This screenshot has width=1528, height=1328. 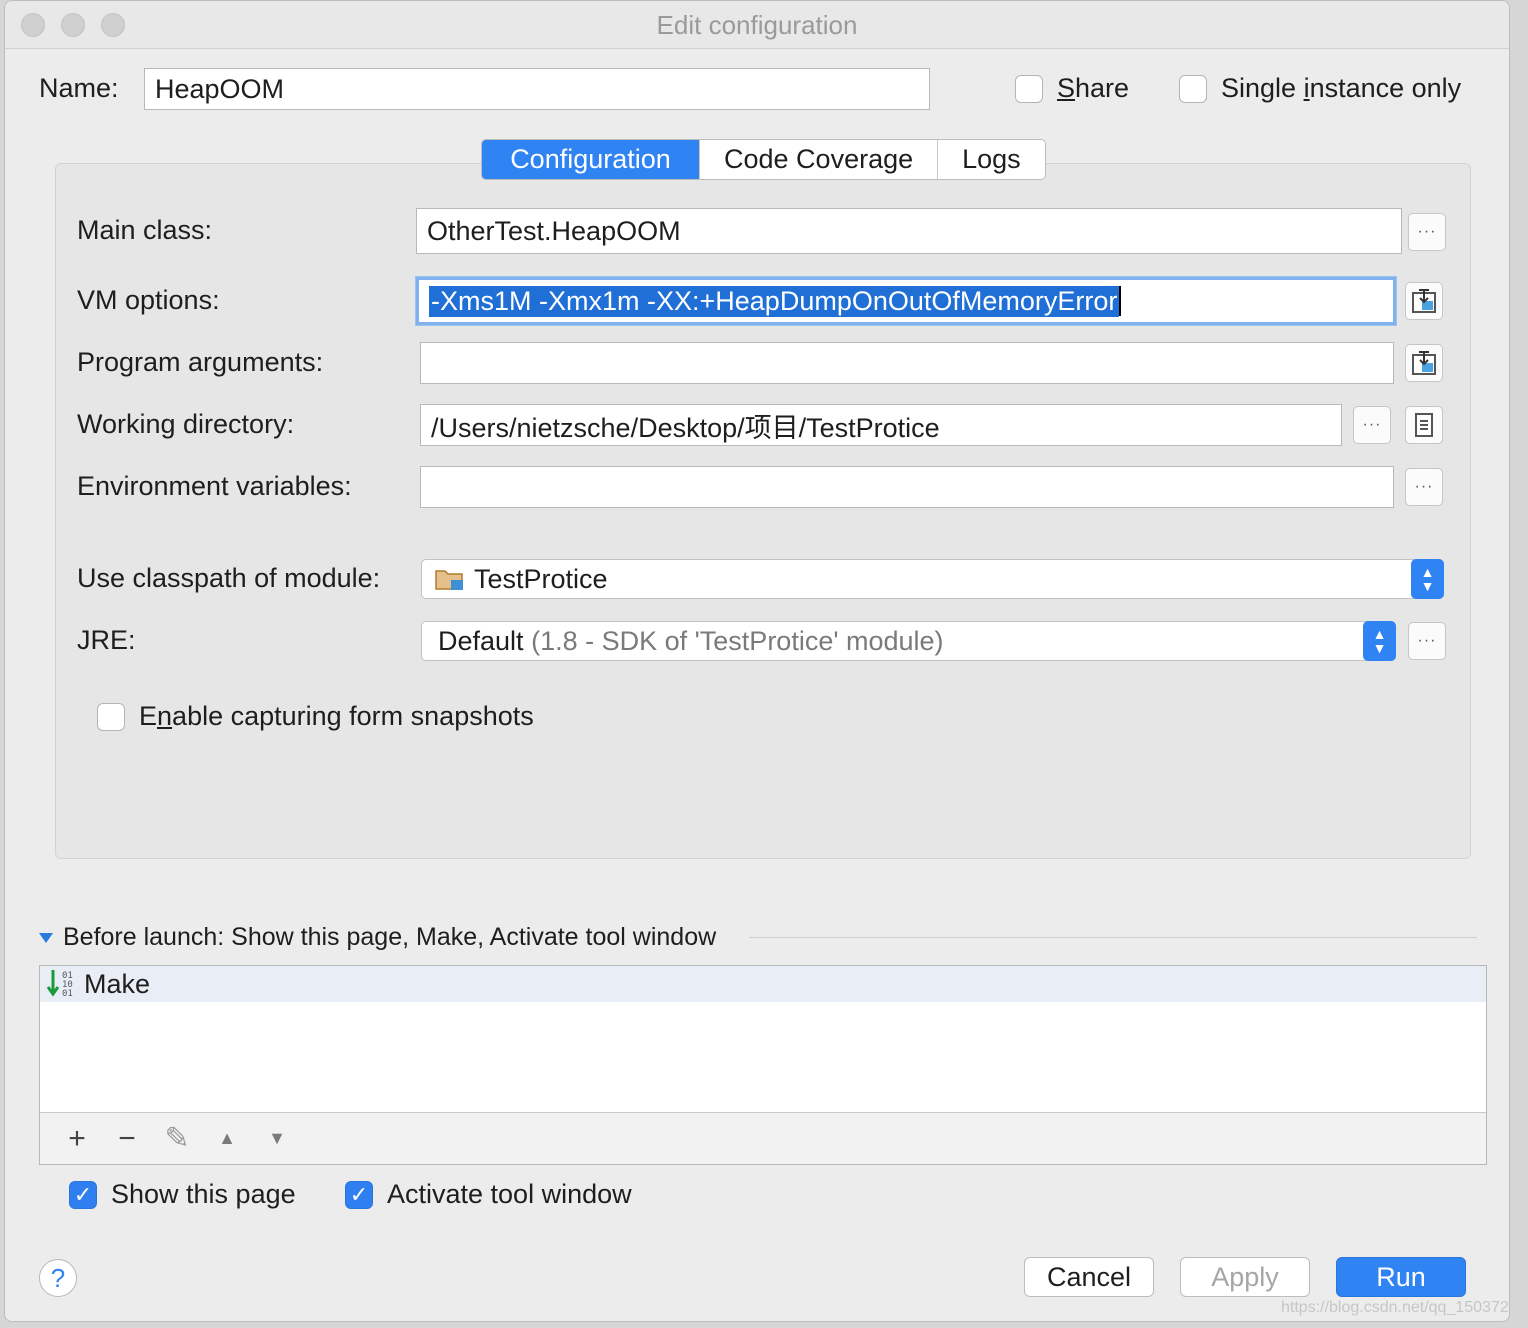 What do you see at coordinates (111, 717) in the screenshot?
I see `snapshots-checkbox` at bounding box center [111, 717].